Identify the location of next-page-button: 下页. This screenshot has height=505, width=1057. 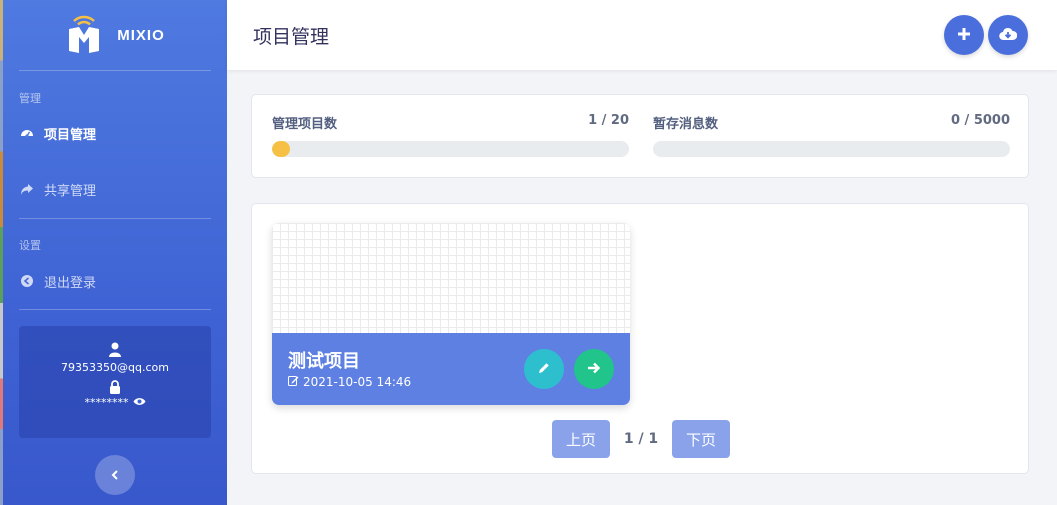
(701, 439).